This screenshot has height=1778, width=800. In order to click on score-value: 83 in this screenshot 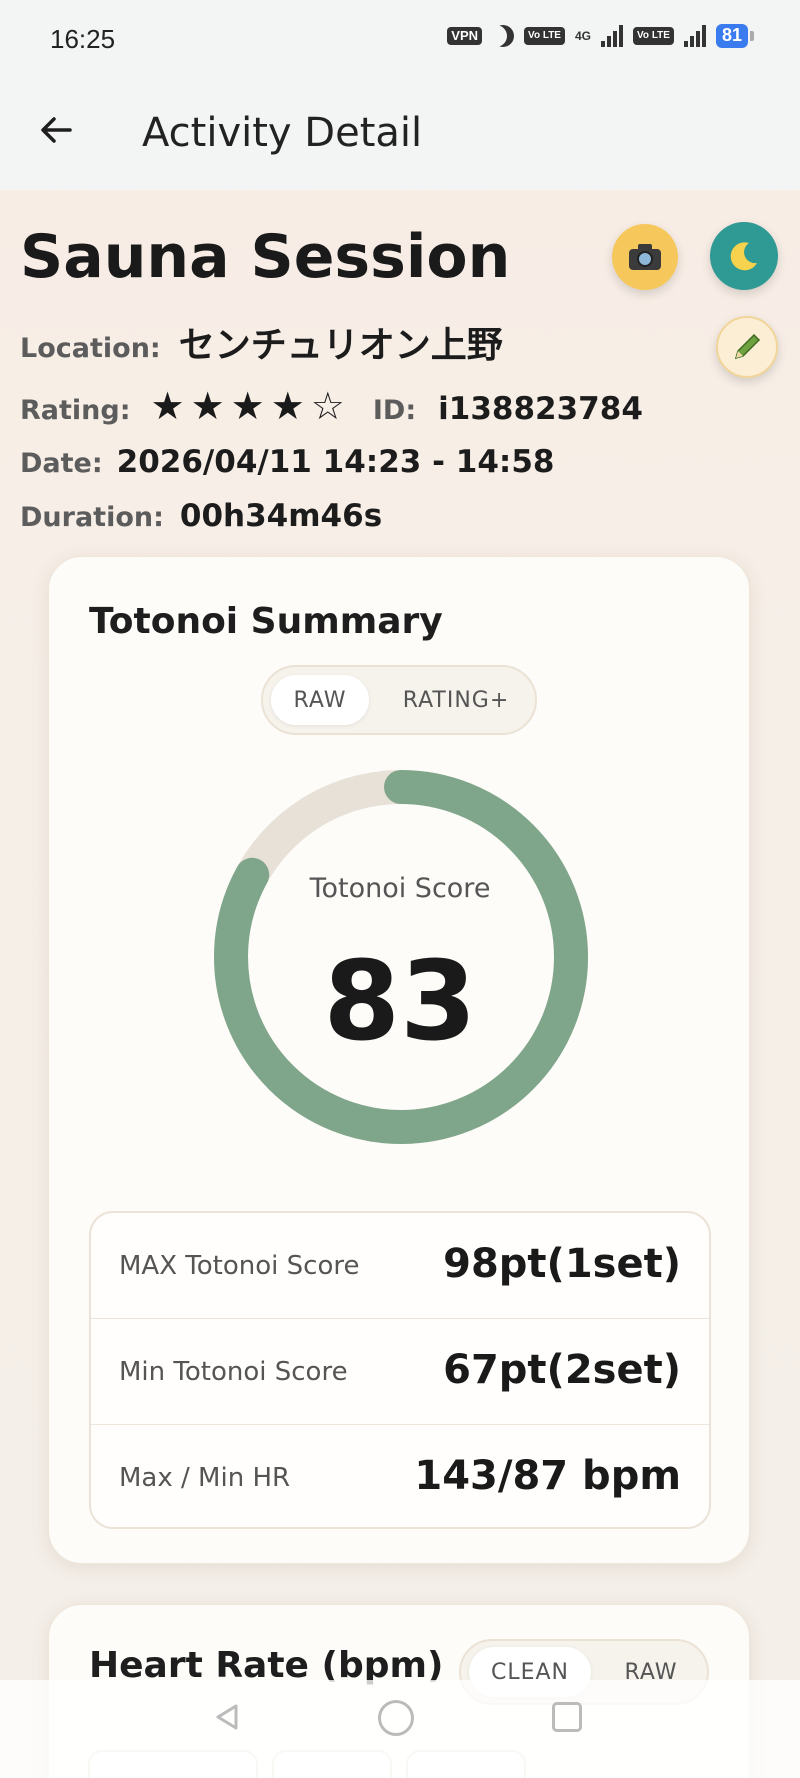, I will do `click(400, 1001)`.